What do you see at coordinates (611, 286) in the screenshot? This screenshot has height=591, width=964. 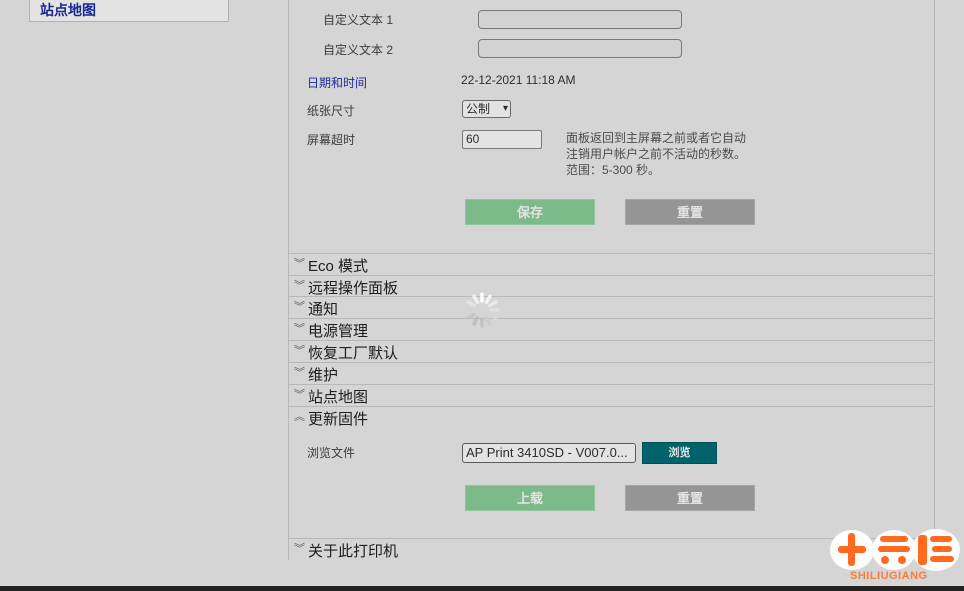 I see `section-remote-panel: ︾ 远程操作面板` at bounding box center [611, 286].